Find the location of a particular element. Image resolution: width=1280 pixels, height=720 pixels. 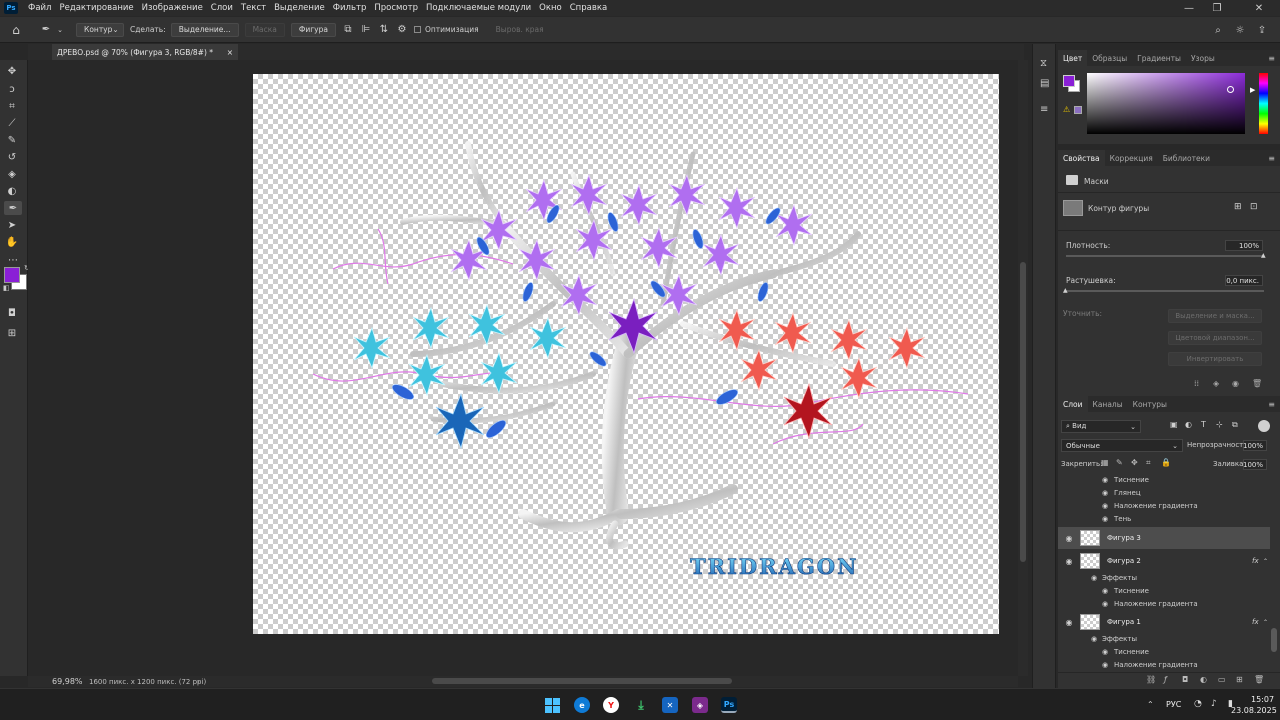

maximize-button: ❐ is located at coordinates (1217, 8).